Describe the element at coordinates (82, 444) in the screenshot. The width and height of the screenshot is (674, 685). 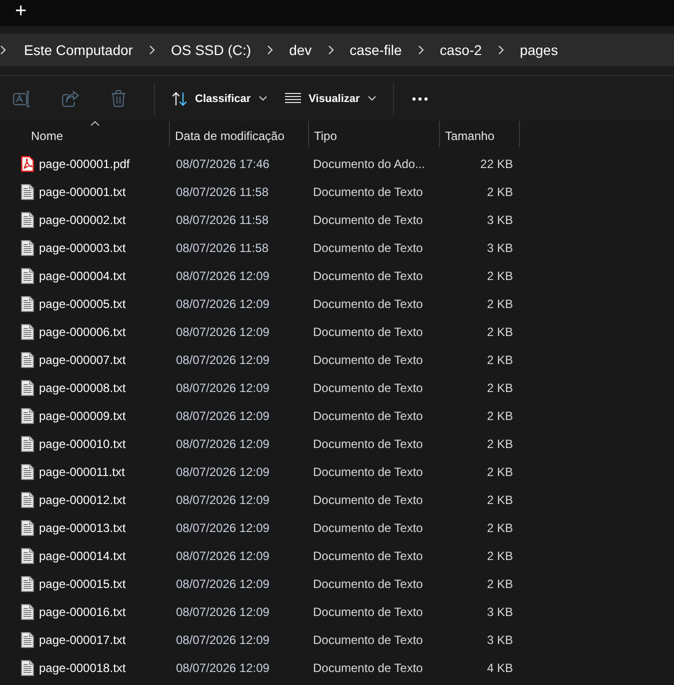
I see `file-name: page-000010.txt` at that location.